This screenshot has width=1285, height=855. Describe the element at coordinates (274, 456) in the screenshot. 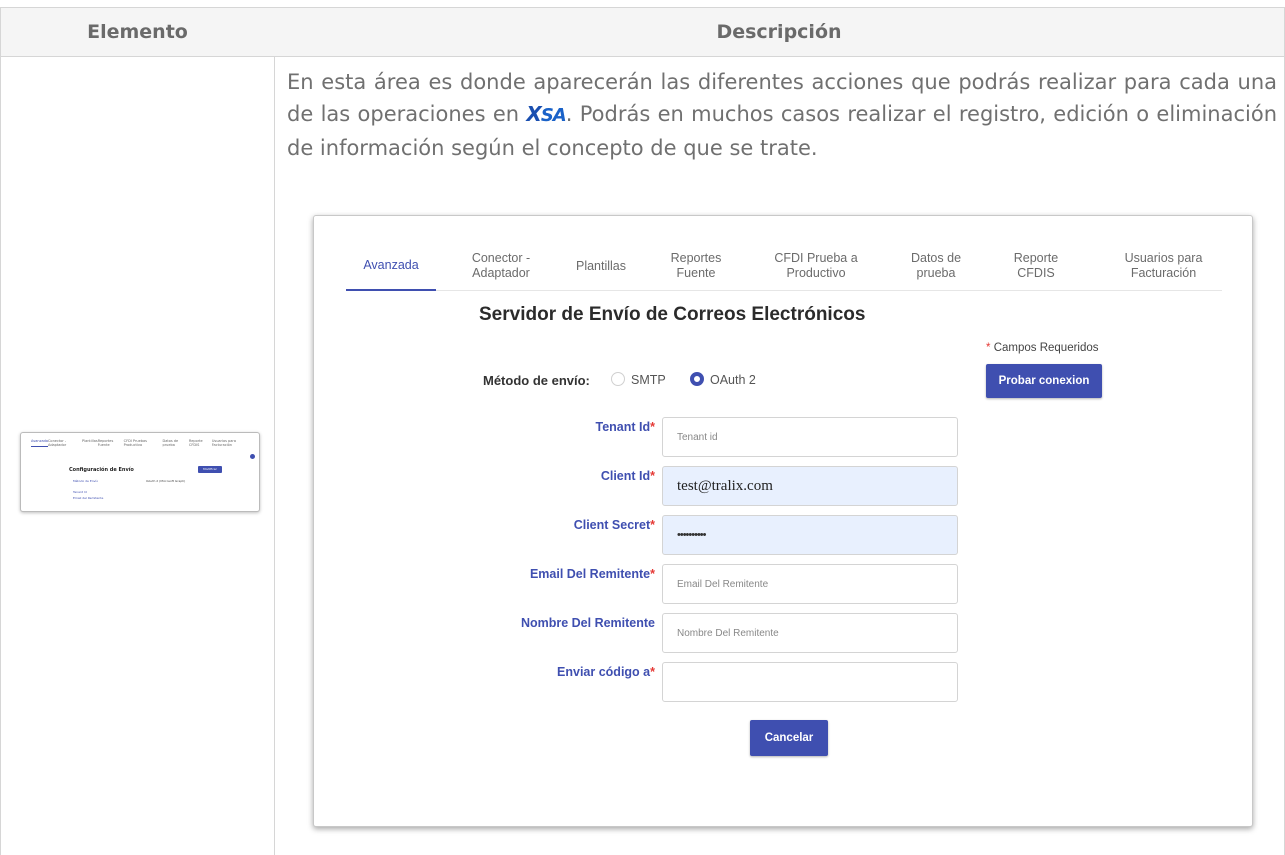

I see `table-column-divider` at that location.